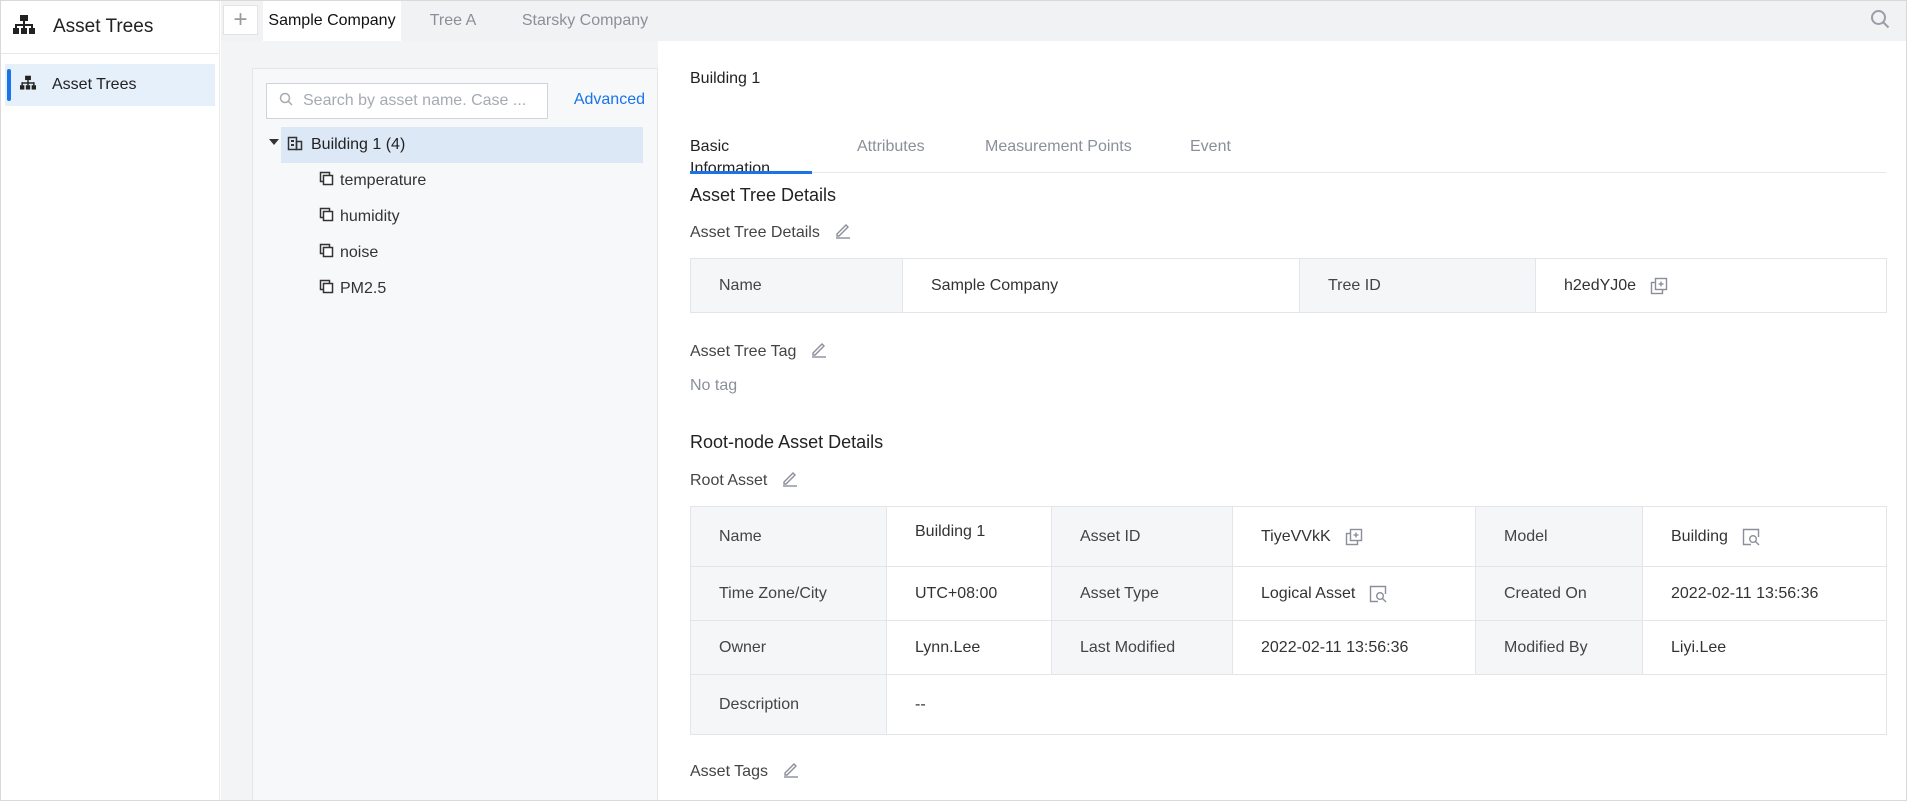 Image resolution: width=1907 pixels, height=801 pixels. What do you see at coordinates (788, 704) in the screenshot?
I see `description-label: Description` at bounding box center [788, 704].